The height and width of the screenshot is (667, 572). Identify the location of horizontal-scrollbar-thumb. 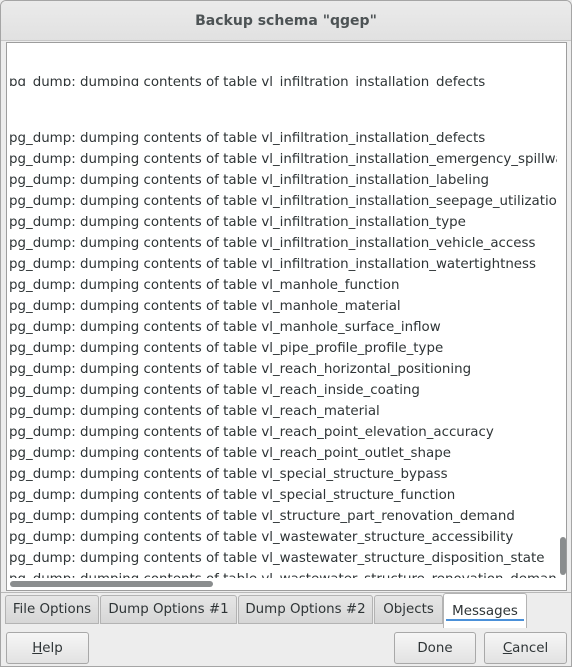
(111, 584).